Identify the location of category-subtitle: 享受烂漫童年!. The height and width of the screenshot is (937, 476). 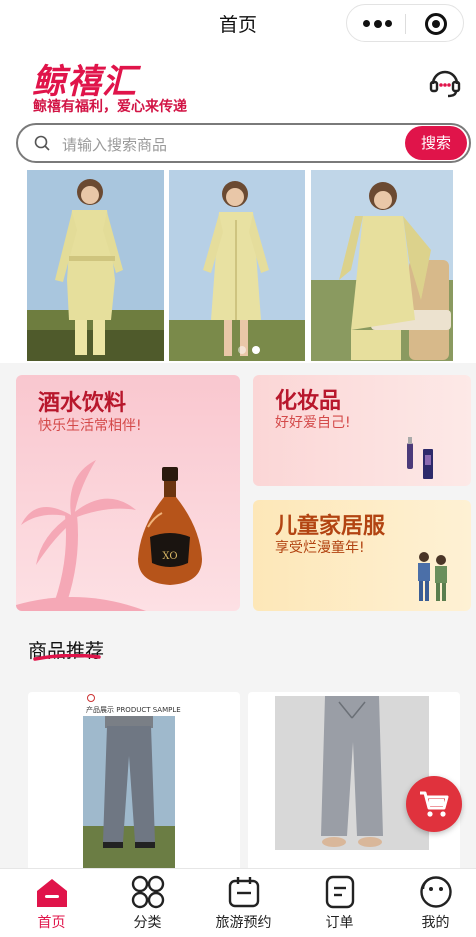
(320, 548).